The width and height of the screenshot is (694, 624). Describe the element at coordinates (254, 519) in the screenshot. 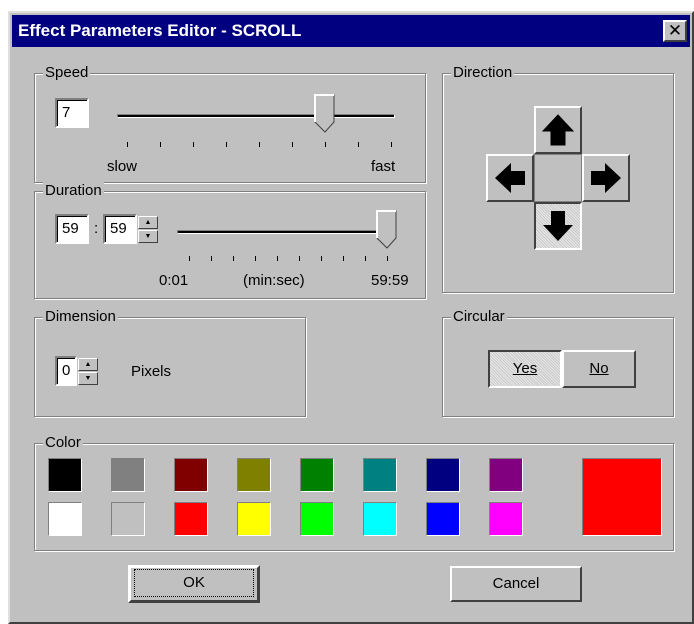

I see `color-swatch-yellow` at that location.